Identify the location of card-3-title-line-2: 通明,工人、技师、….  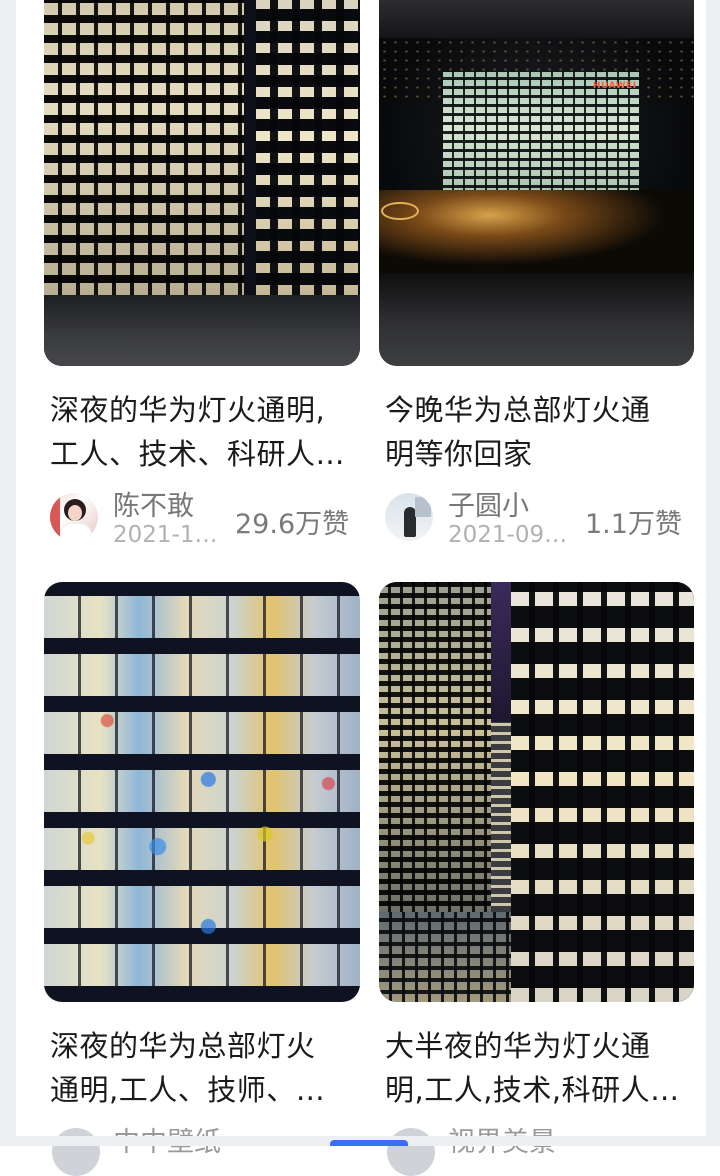
(188, 1090).